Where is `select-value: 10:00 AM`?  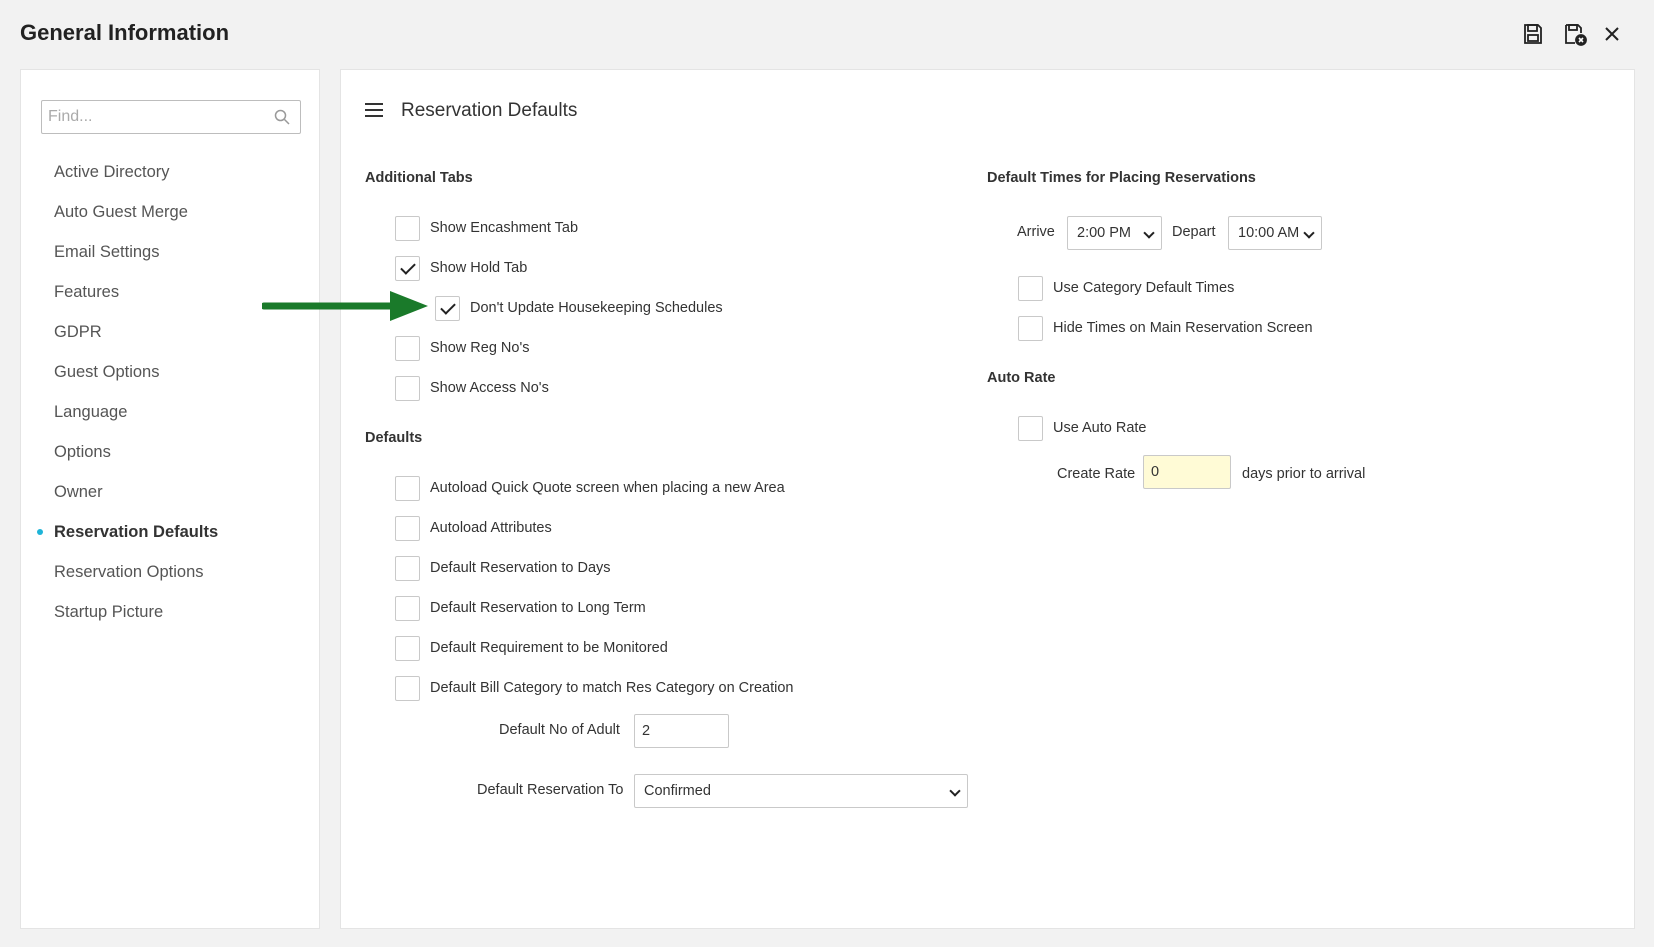 select-value: 10:00 AM is located at coordinates (1269, 233).